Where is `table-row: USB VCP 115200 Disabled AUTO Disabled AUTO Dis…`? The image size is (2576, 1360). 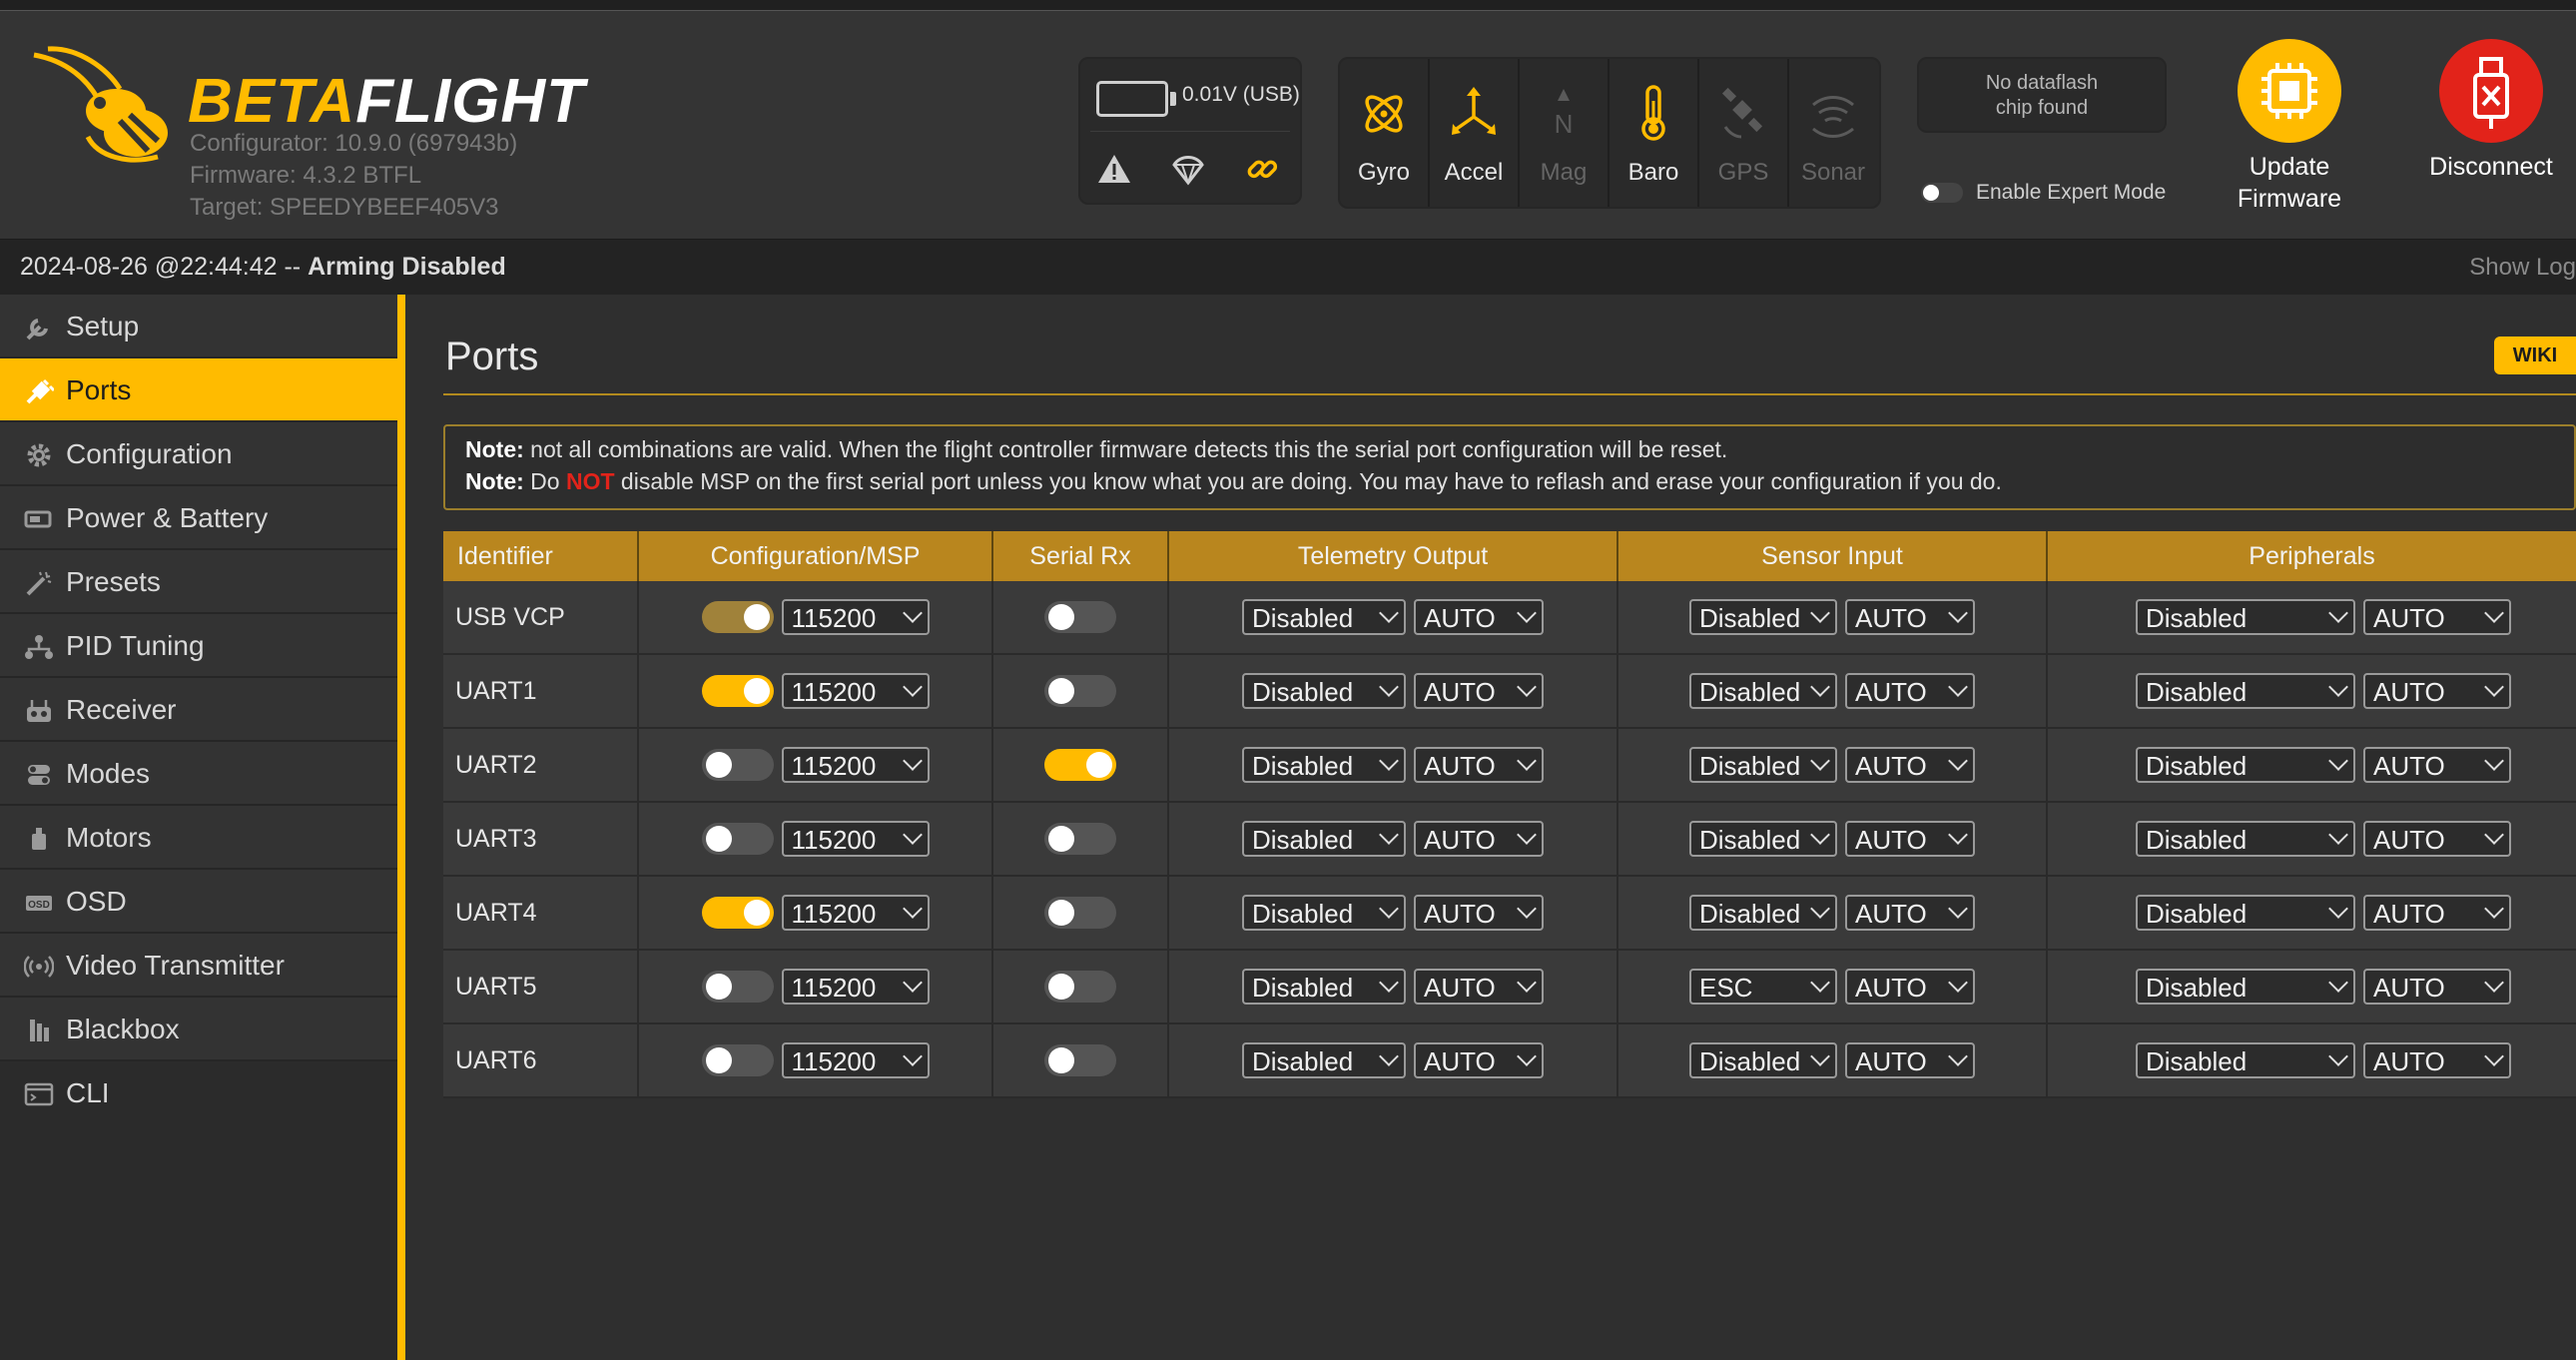
table-row: USB VCP 115200 Disabled AUTO Disabled AUTO Dis… is located at coordinates (1509, 618).